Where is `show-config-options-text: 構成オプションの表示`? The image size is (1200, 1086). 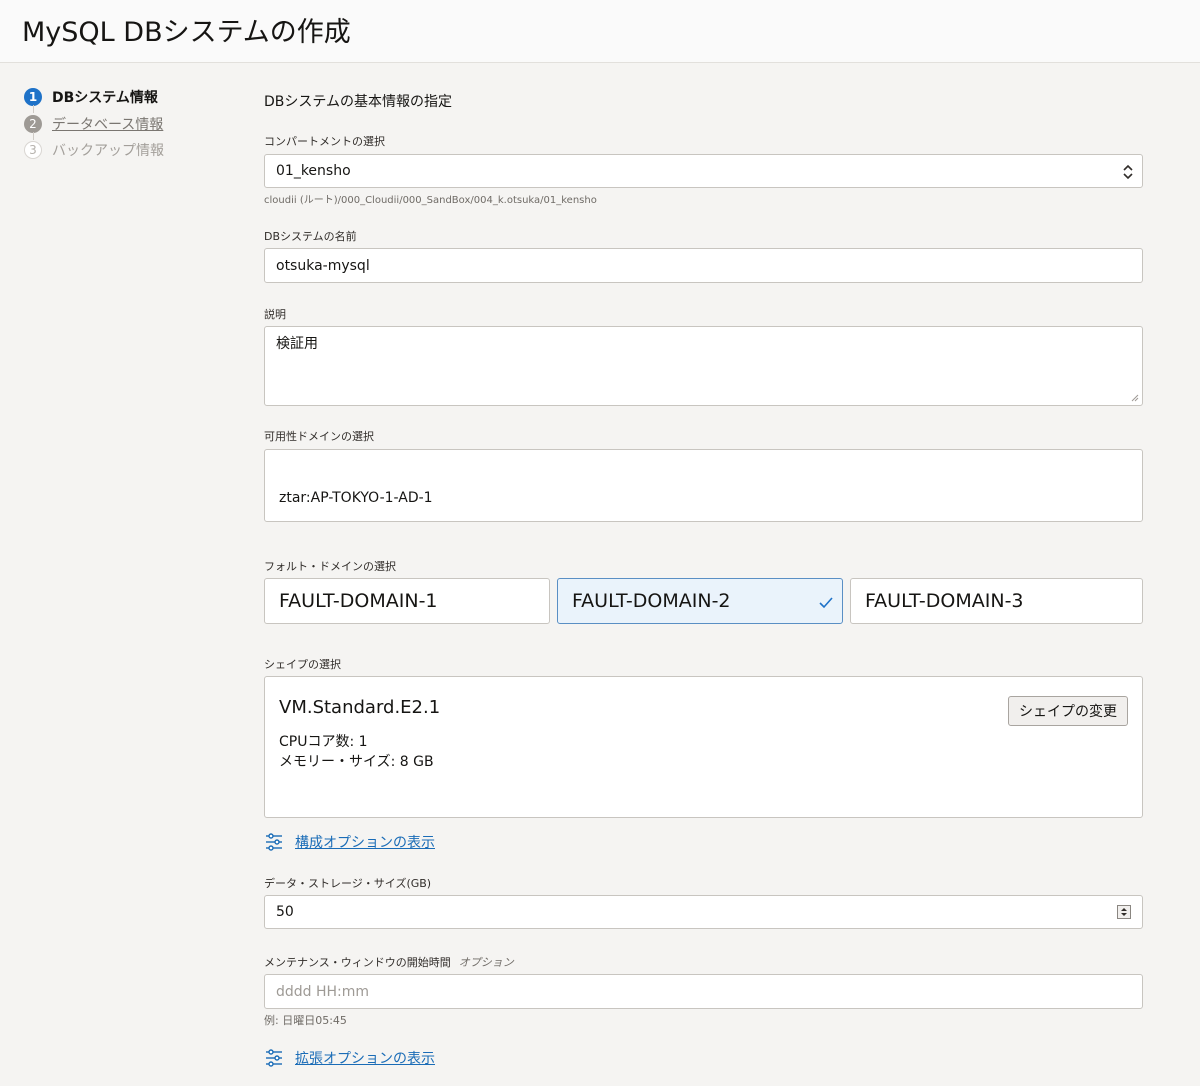
show-config-options-text: 構成オプションの表示 is located at coordinates (365, 842).